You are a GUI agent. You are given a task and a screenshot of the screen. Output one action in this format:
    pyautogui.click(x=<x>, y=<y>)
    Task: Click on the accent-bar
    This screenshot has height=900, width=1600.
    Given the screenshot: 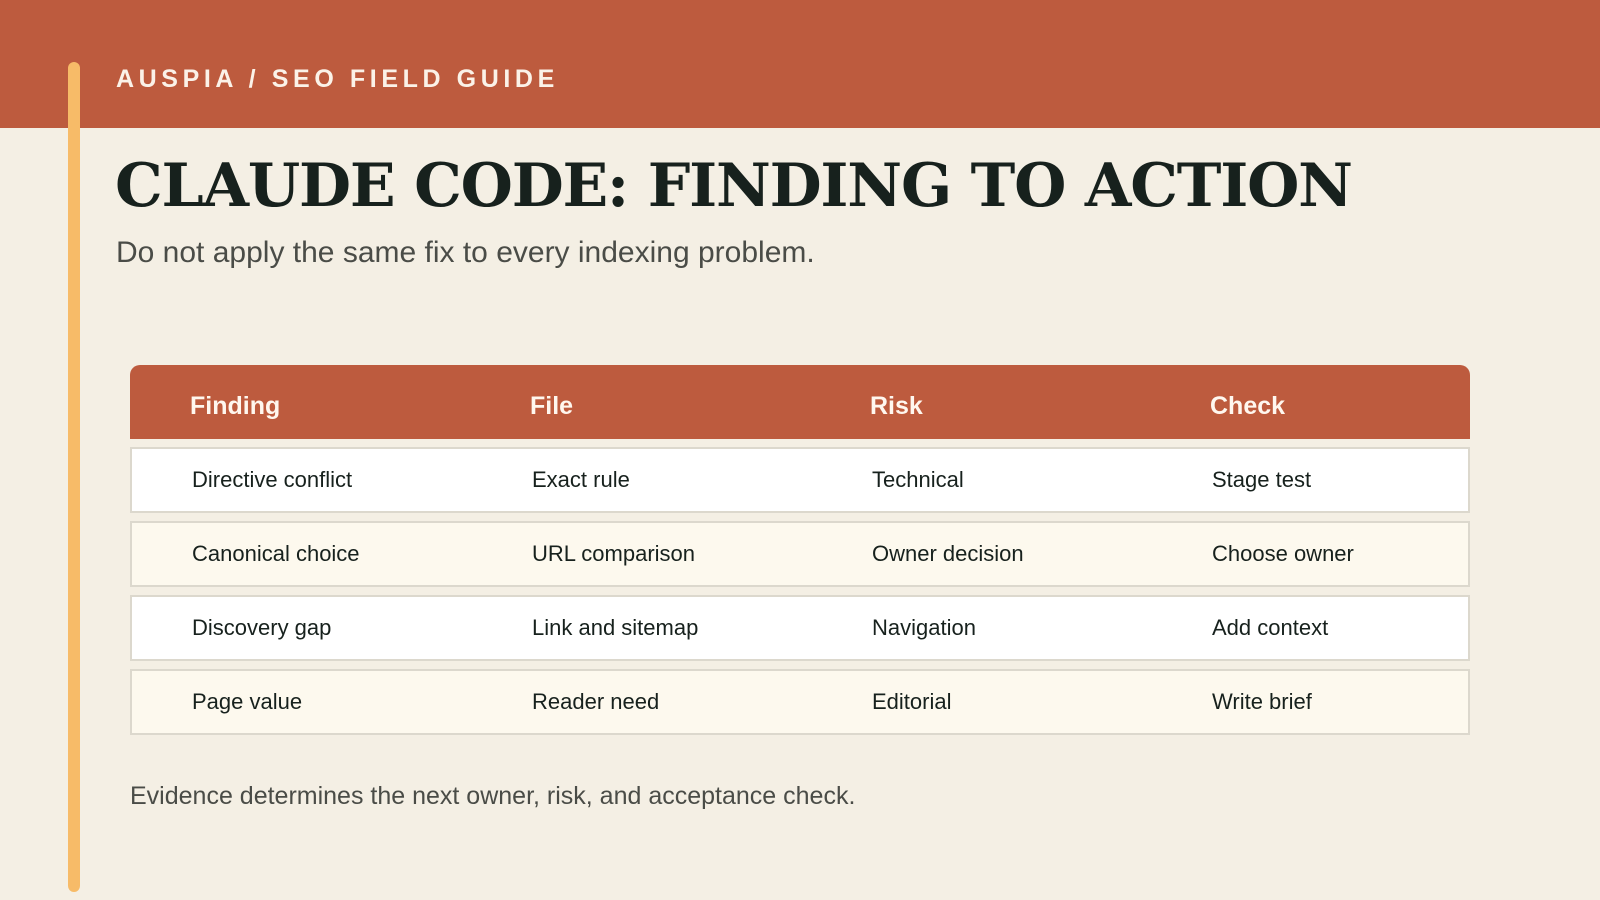 What is the action you would take?
    pyautogui.click(x=74, y=477)
    